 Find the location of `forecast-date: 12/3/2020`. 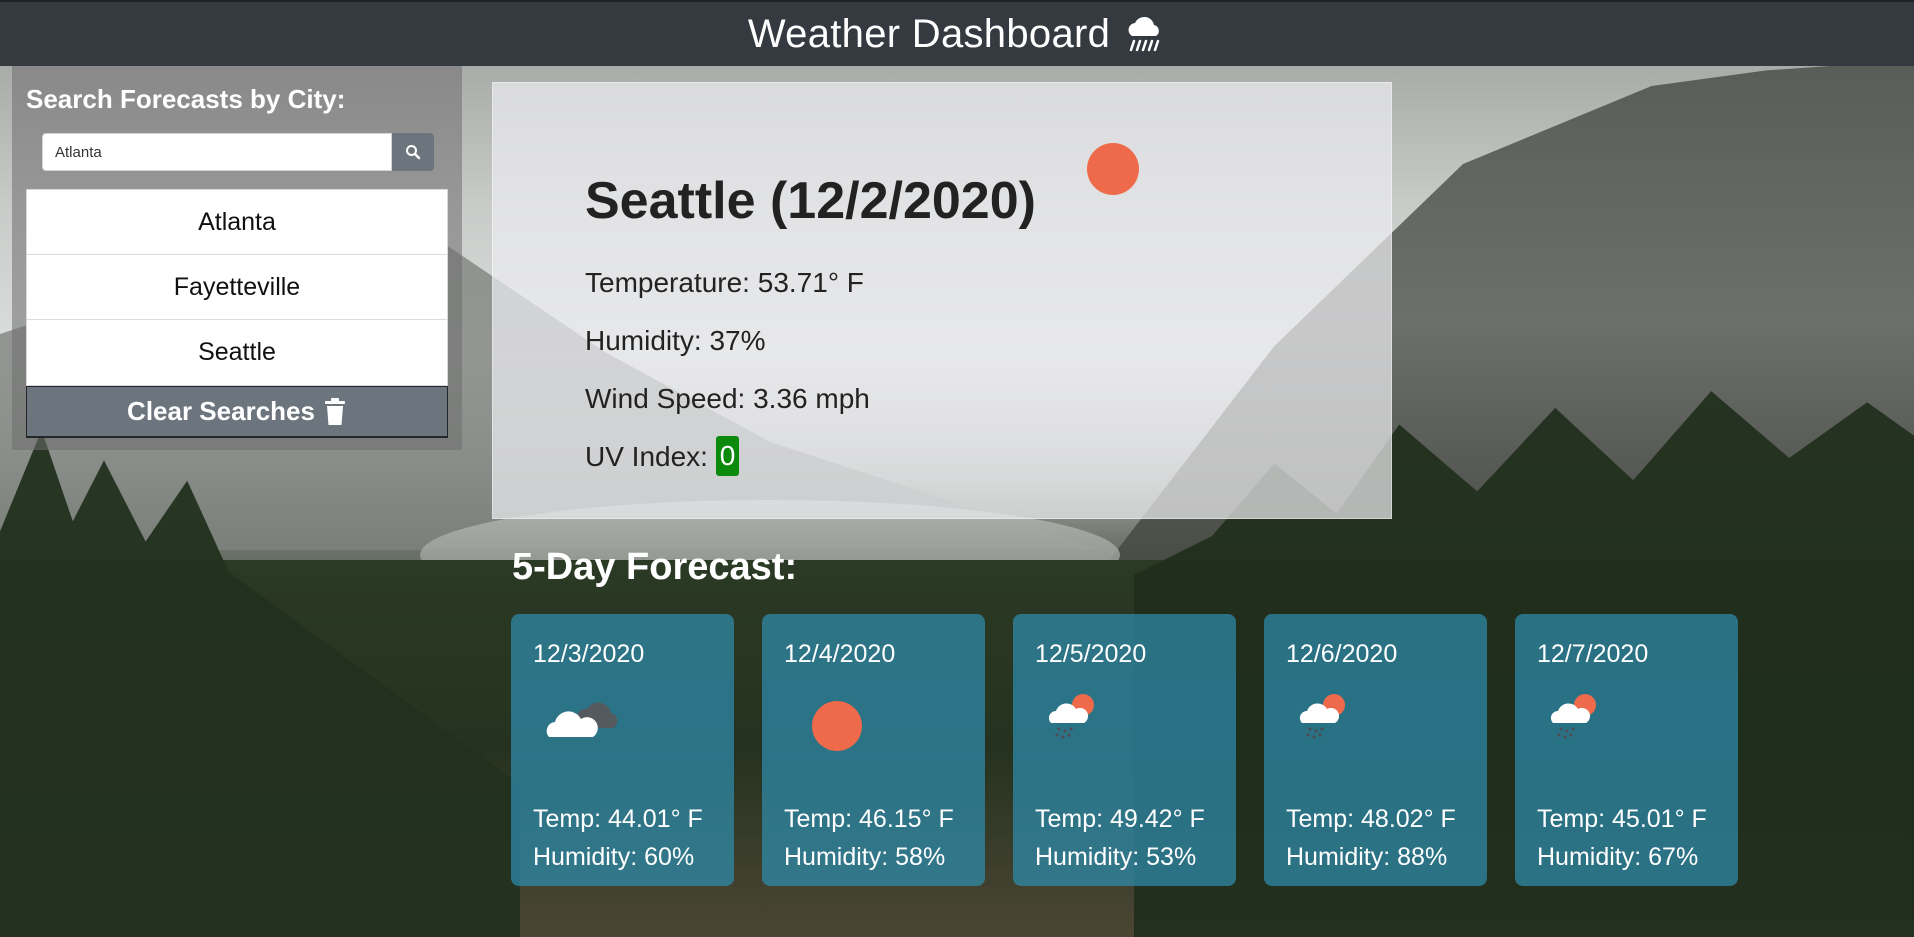

forecast-date: 12/3/2020 is located at coordinates (589, 654).